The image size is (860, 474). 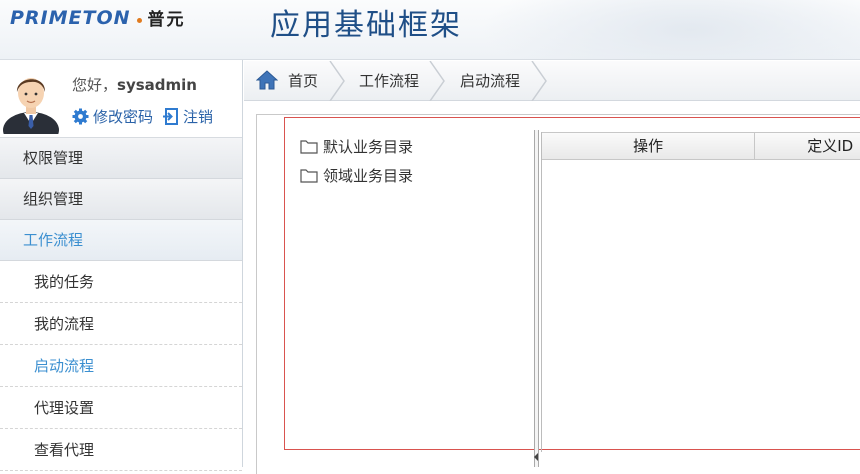 I want to click on change-password-link: 修改密码, so click(x=112, y=116).